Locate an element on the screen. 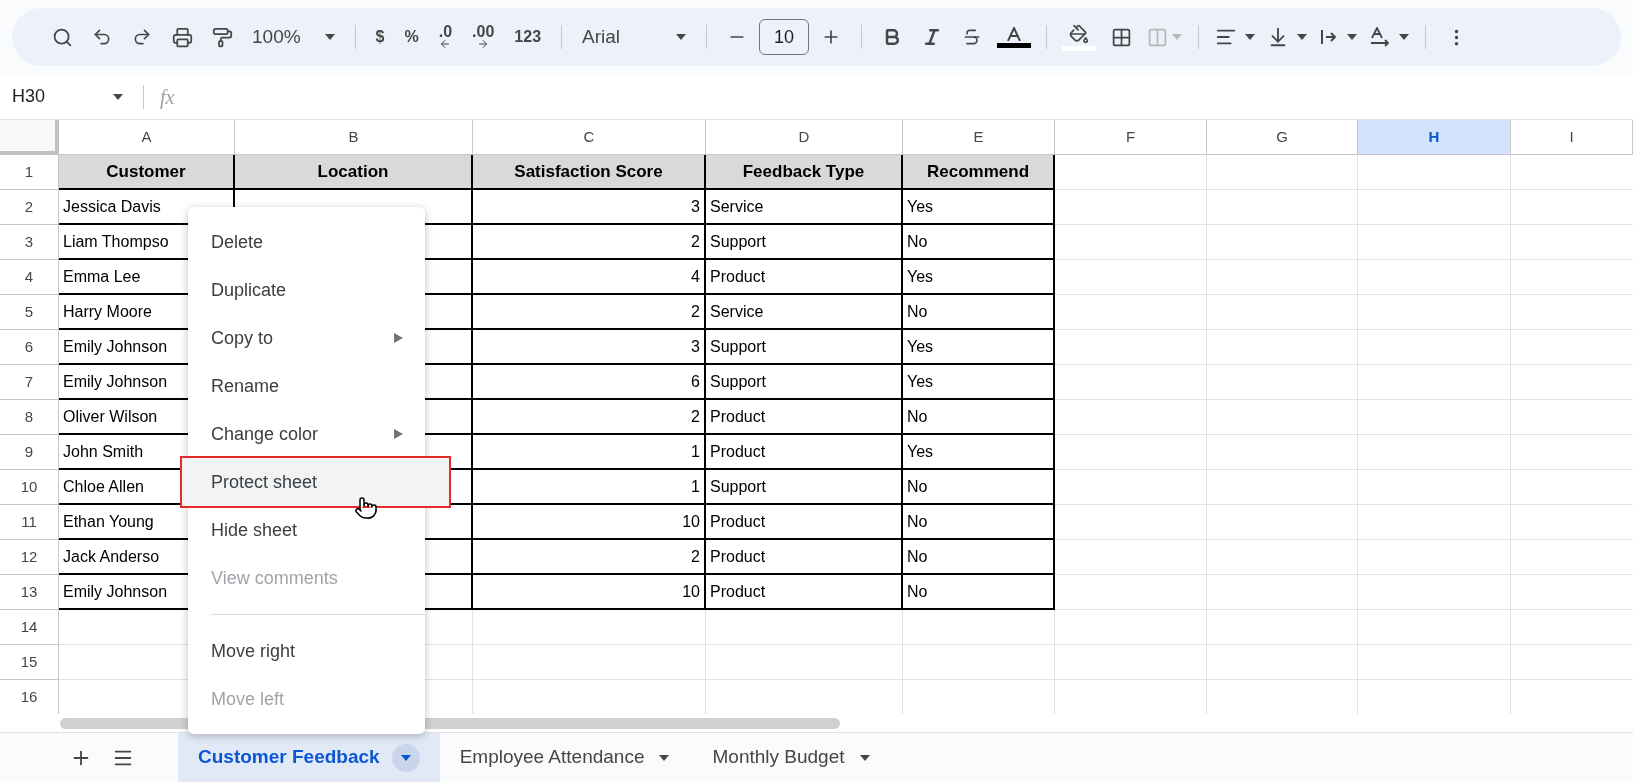  column-header: A is located at coordinates (147, 137).